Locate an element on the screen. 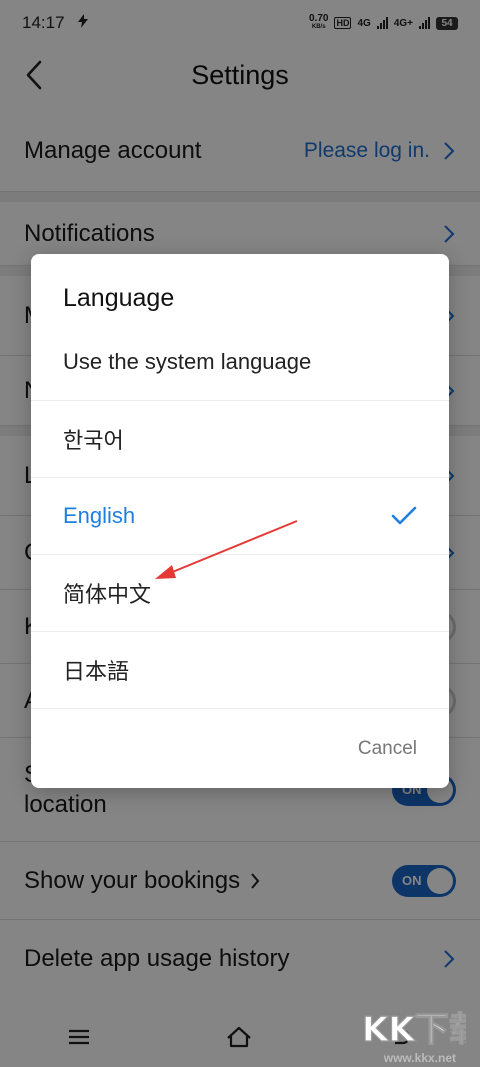  svg-text: KK下载 is located at coordinates (414, 1030).